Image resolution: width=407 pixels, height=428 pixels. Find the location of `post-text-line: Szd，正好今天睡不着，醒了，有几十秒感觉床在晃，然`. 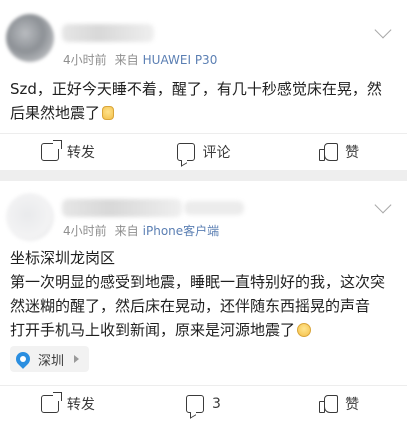

post-text-line: Szd，正好今天睡不着，醒了，有几十秒感觉床在晃，然 is located at coordinates (196, 89).